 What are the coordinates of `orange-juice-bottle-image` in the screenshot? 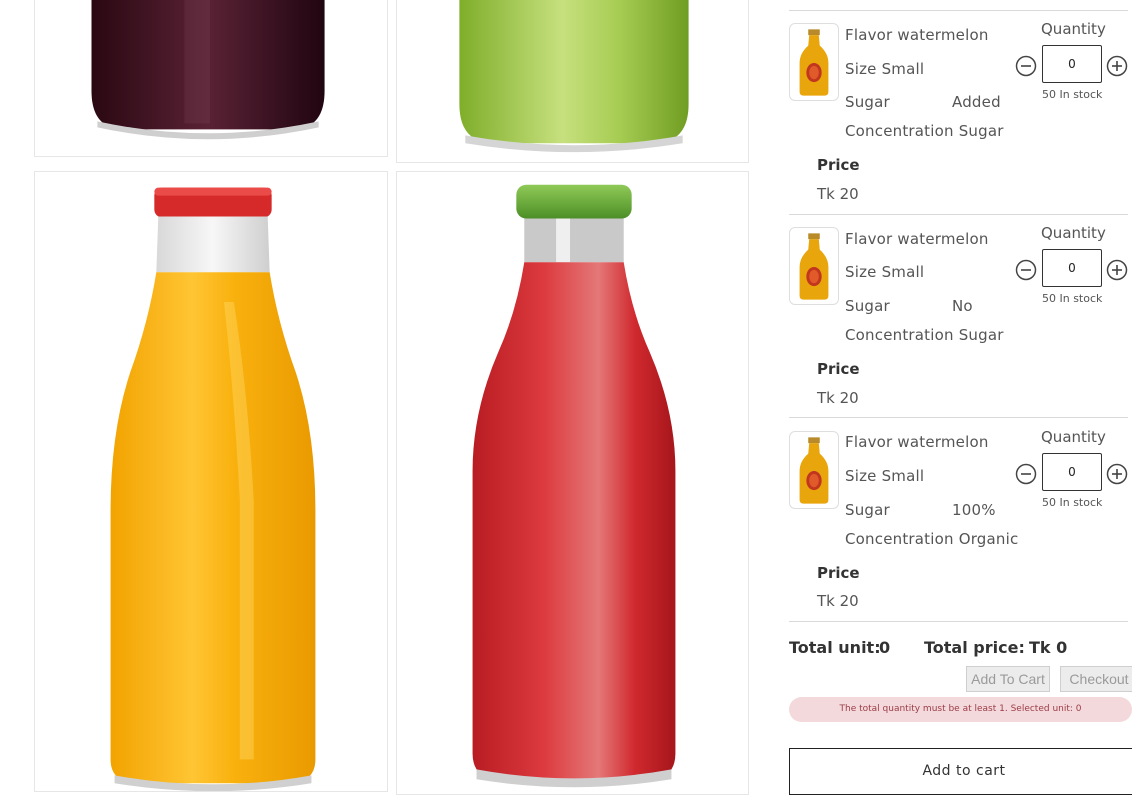 It's located at (213, 489).